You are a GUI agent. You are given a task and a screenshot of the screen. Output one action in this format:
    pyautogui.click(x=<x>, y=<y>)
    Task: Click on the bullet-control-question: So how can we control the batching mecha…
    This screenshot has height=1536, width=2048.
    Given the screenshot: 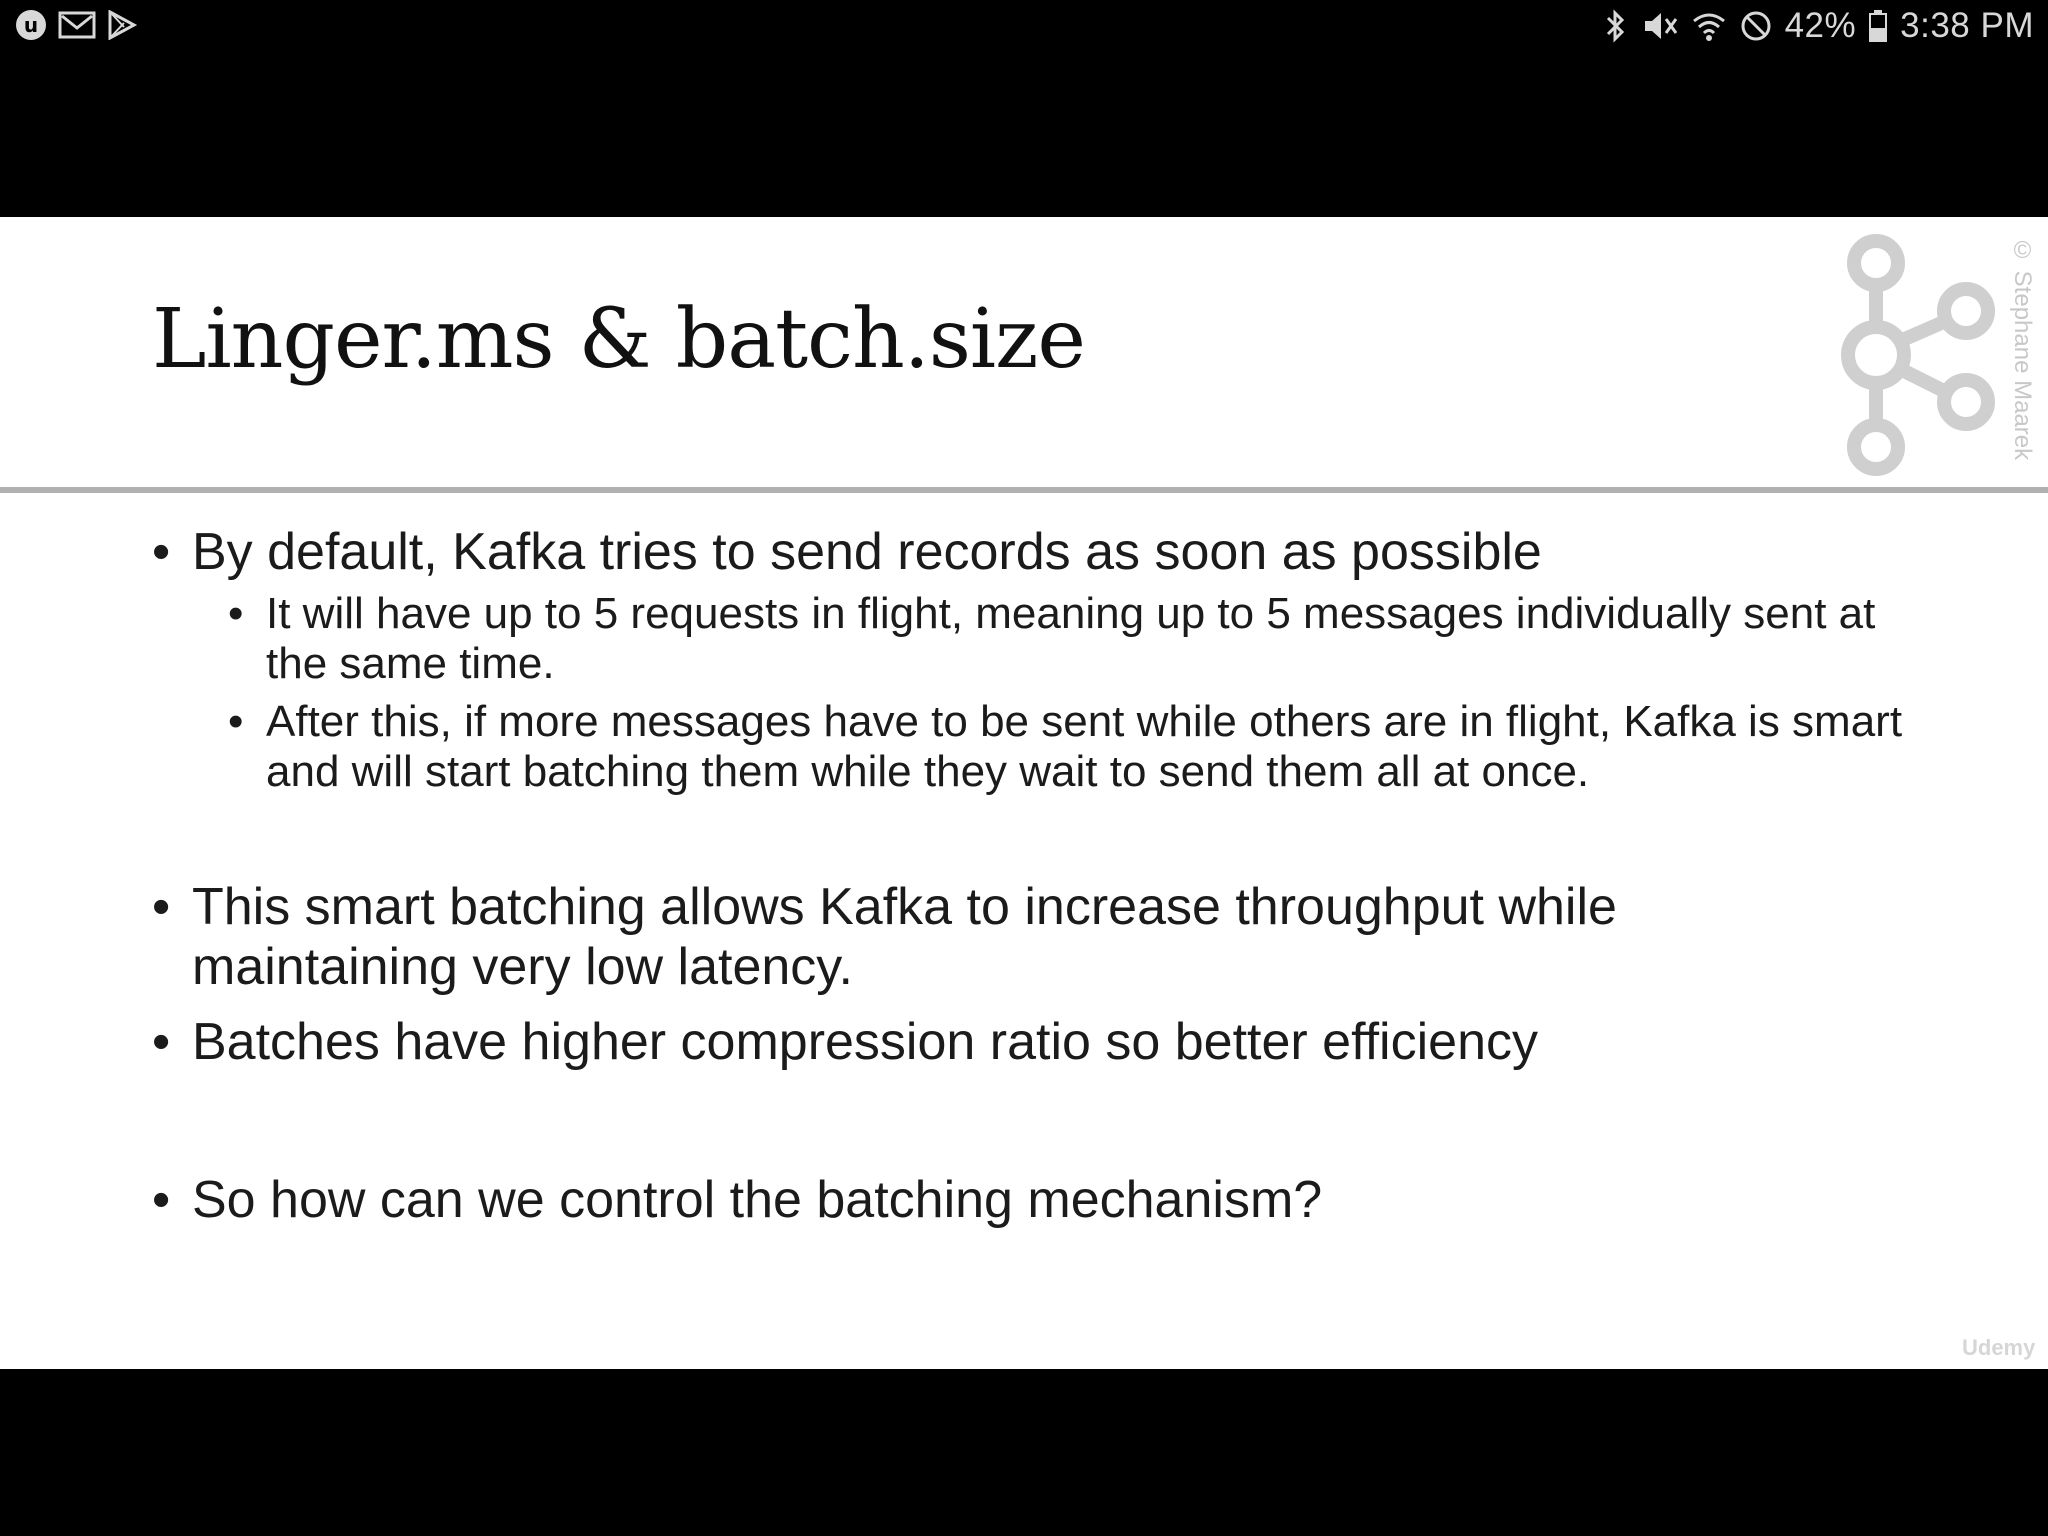 What is the action you would take?
    pyautogui.click(x=1021, y=1200)
    